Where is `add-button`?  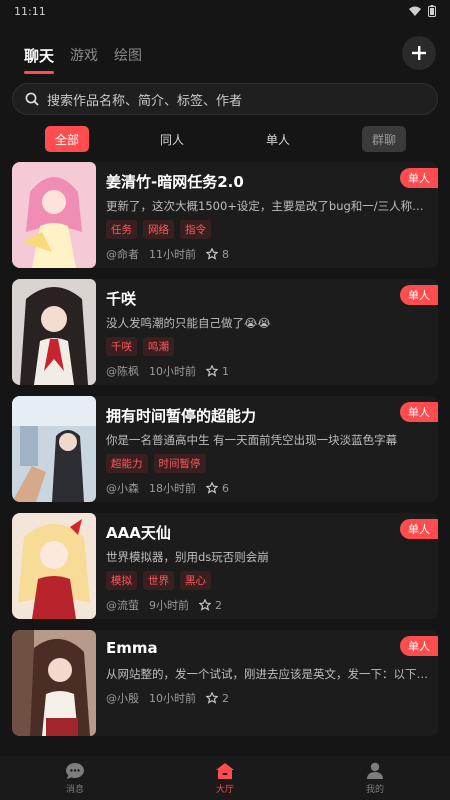 add-button is located at coordinates (419, 53).